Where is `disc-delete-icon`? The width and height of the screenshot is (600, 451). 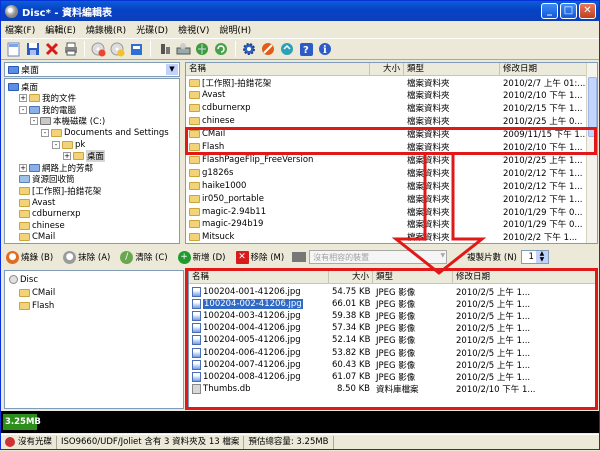
disc-delete-icon is located at coordinates (98, 49).